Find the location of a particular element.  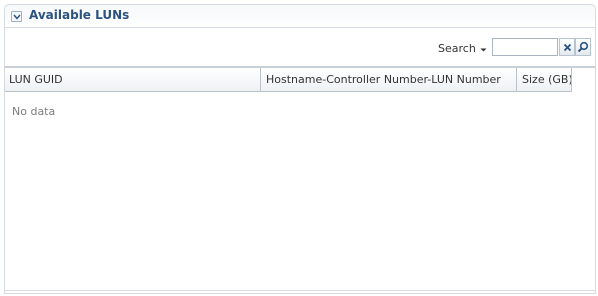

empty-table-message: No data is located at coordinates (34, 111).